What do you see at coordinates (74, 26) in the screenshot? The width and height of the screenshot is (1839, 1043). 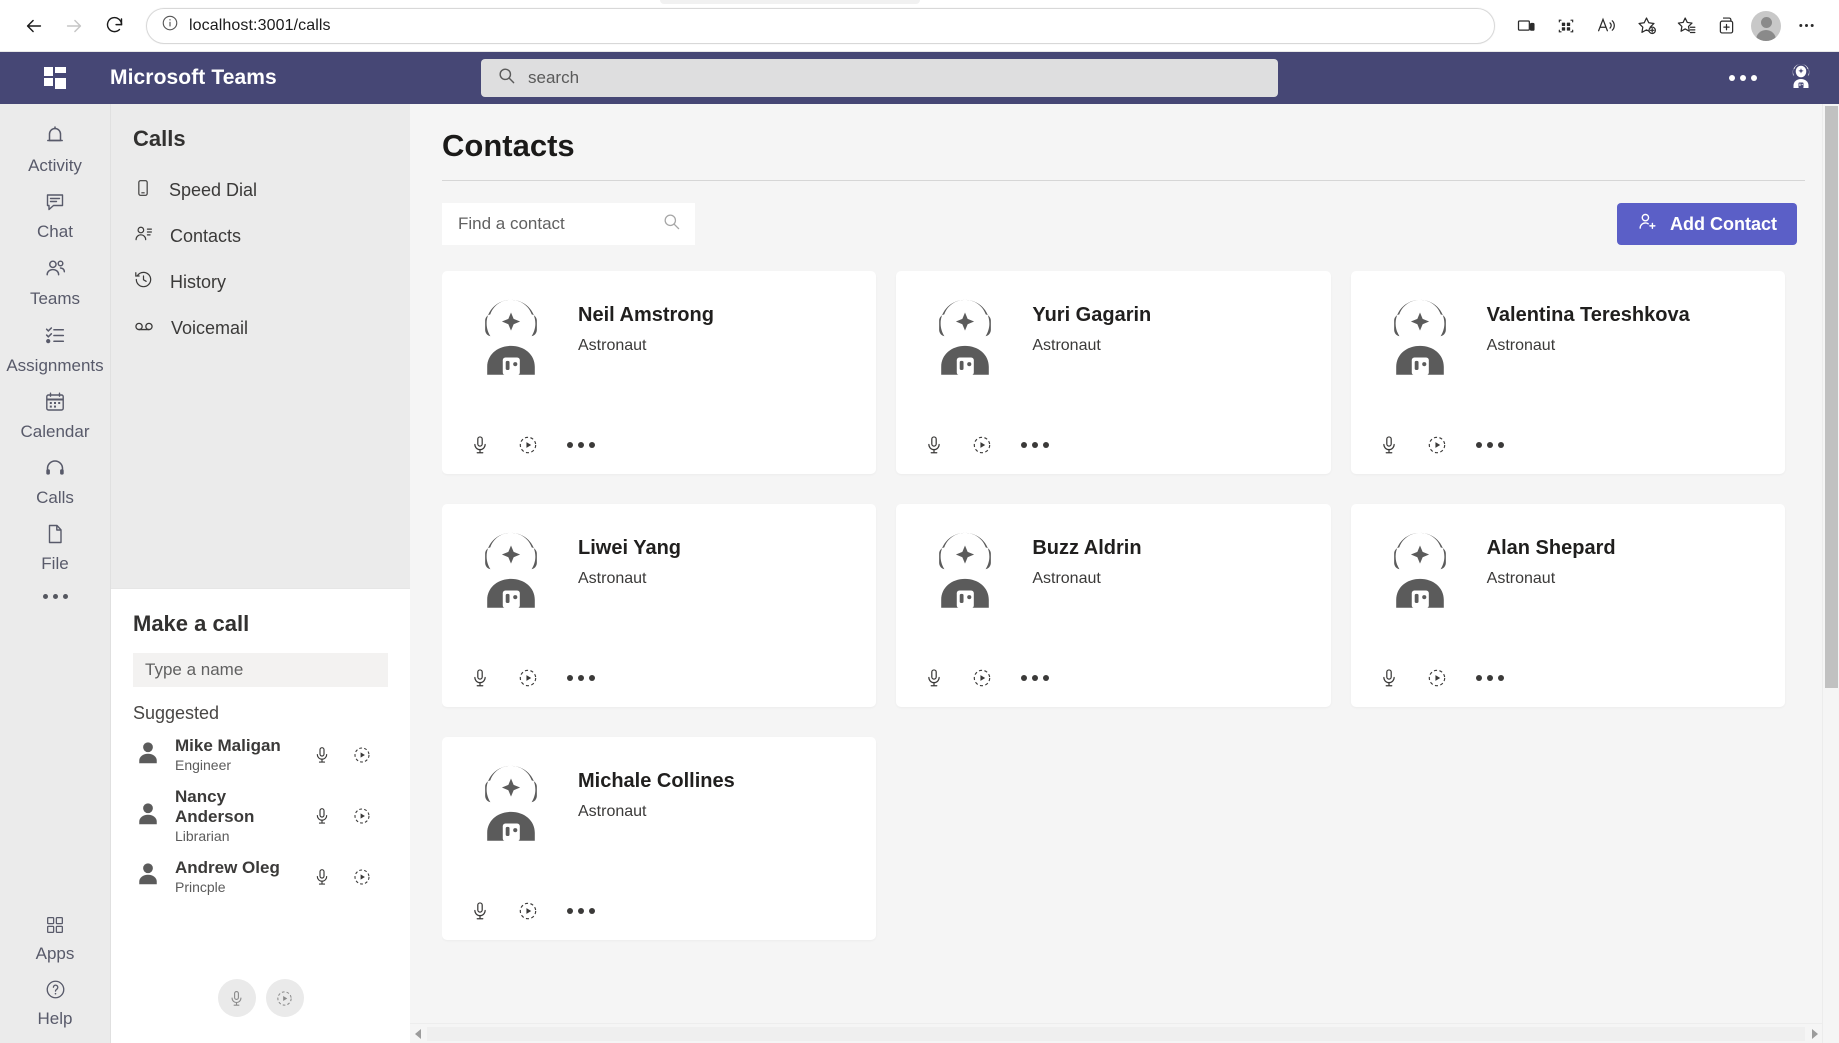 I see `browser-forward-button` at bounding box center [74, 26].